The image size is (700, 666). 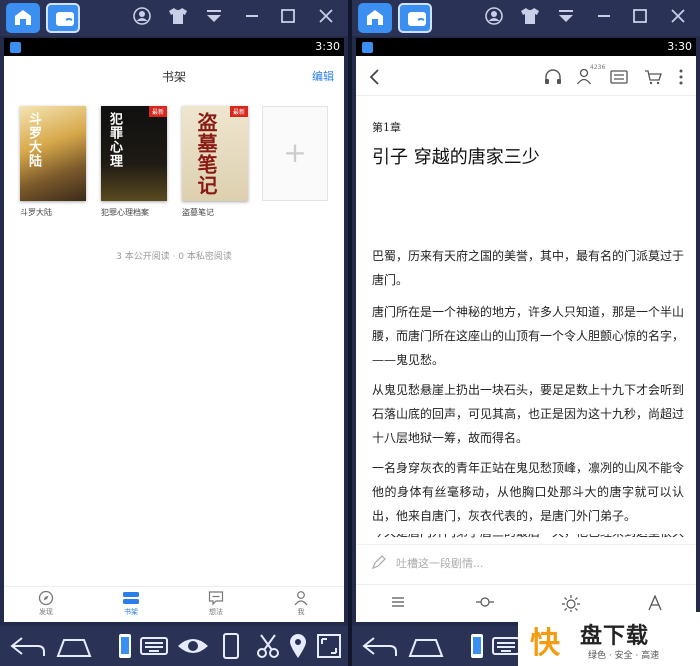 What do you see at coordinates (268, 646) in the screenshot?
I see `scissors-icon` at bounding box center [268, 646].